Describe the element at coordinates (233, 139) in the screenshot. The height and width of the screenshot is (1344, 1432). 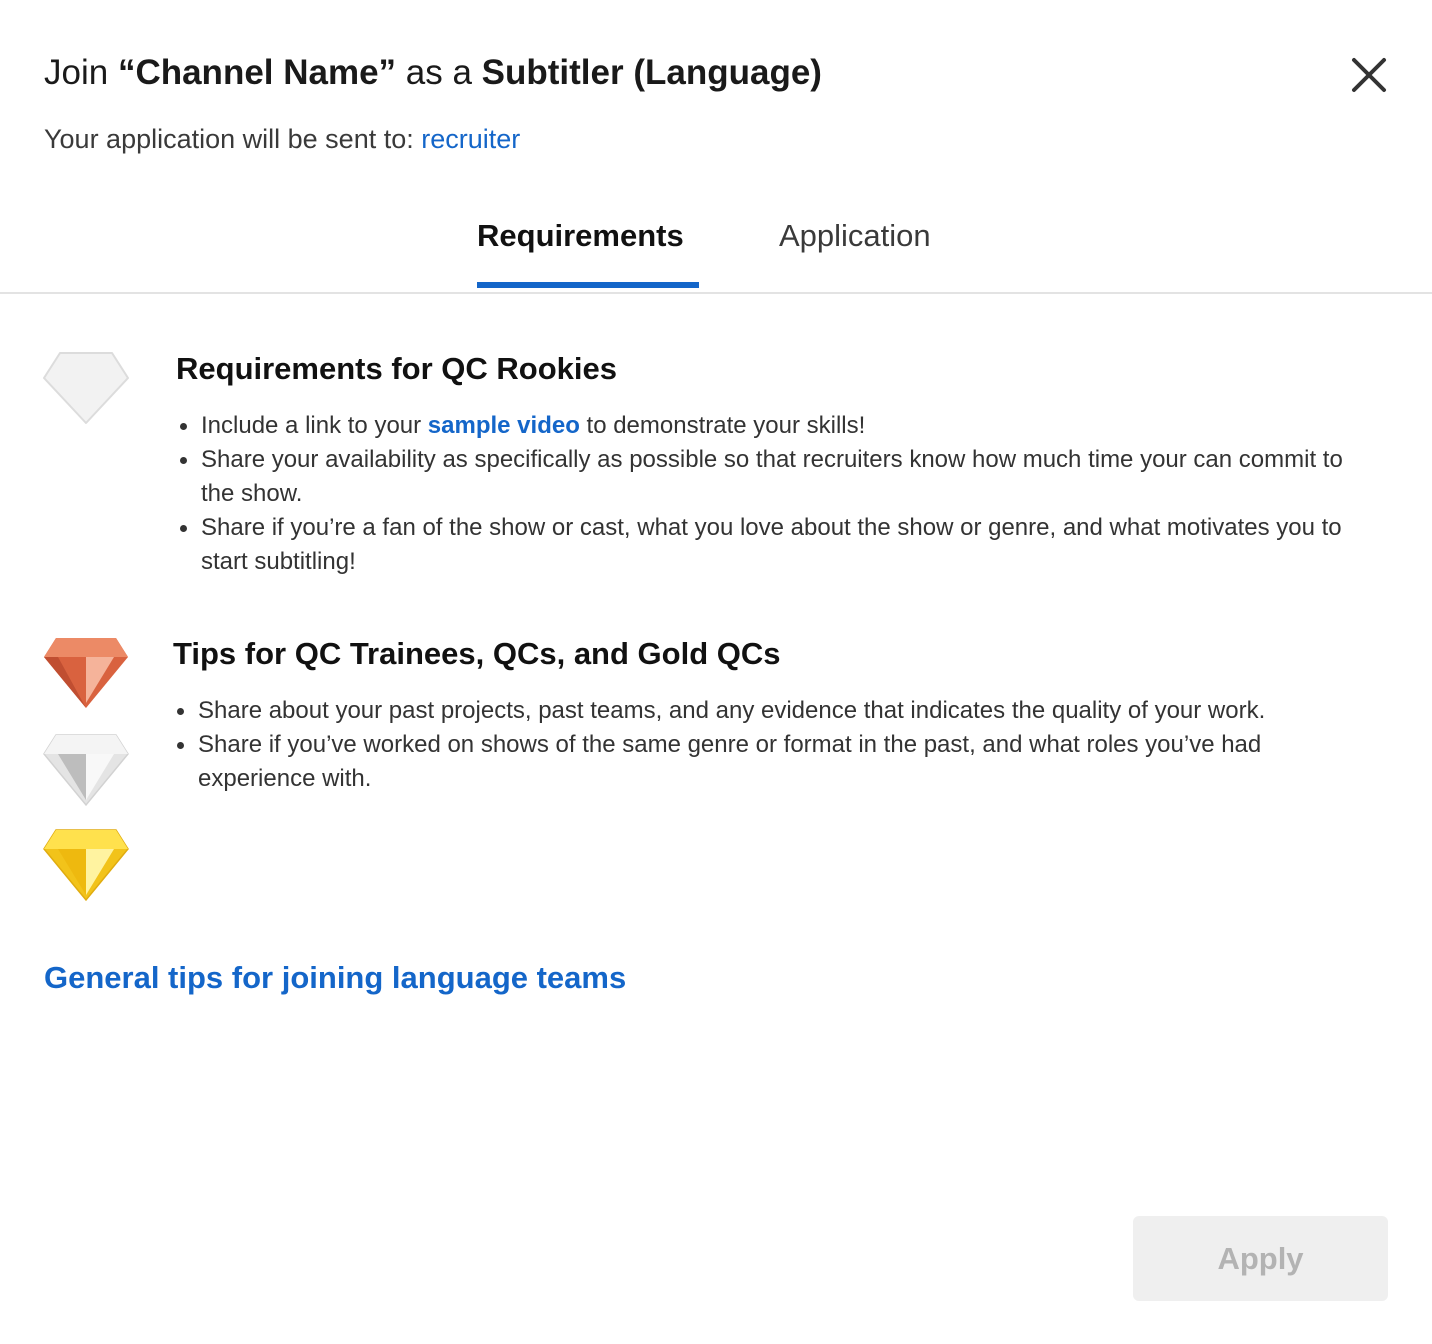
I see `recipient-prefix: Your application will be sent to:` at that location.